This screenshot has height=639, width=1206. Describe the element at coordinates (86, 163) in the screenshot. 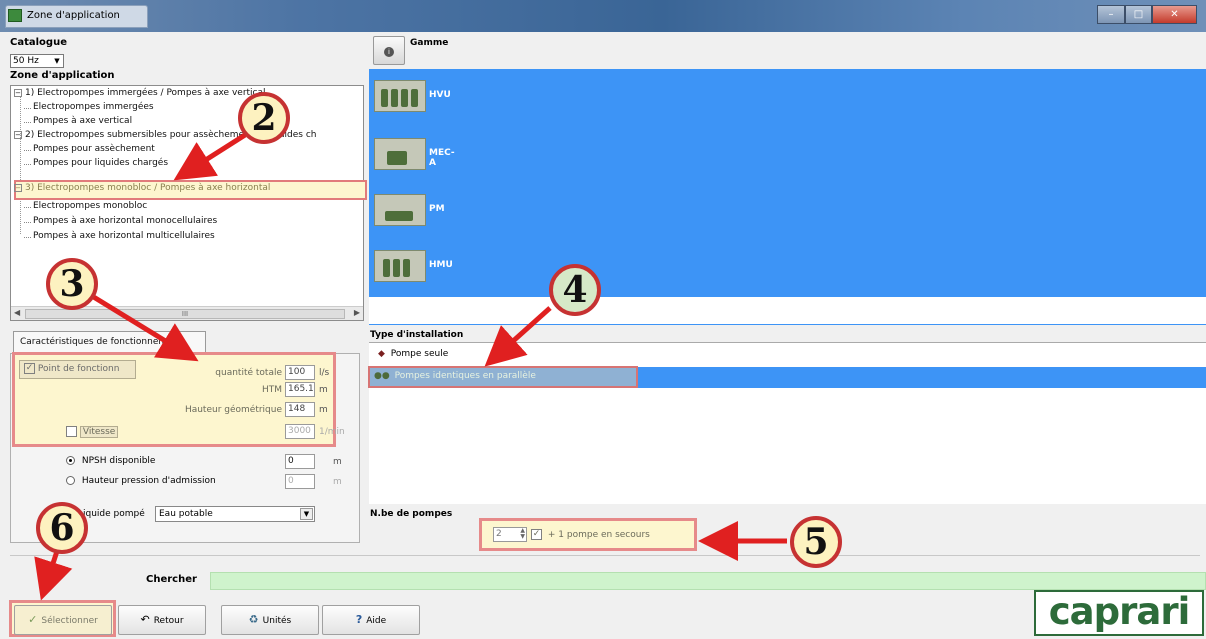

I see `tree-leaf: Pompes pour liquides chargés` at that location.